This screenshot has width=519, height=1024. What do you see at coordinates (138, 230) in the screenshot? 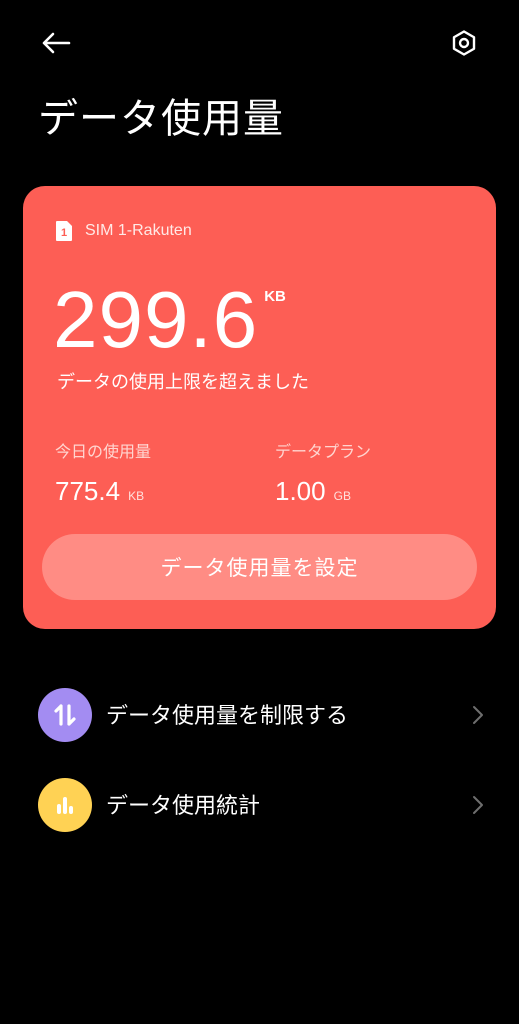
I see `sim-label: SIM 1-Rakuten` at bounding box center [138, 230].